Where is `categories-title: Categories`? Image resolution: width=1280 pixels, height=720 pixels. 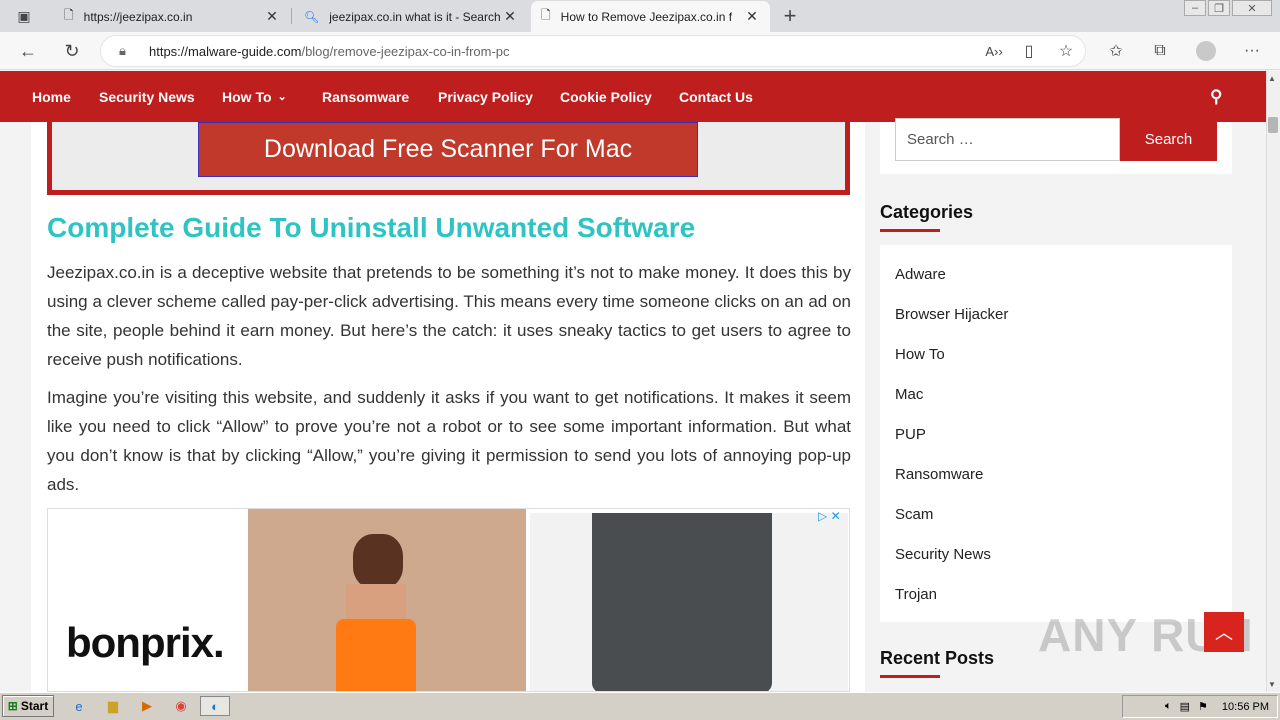
categories-title: Categories is located at coordinates (927, 212).